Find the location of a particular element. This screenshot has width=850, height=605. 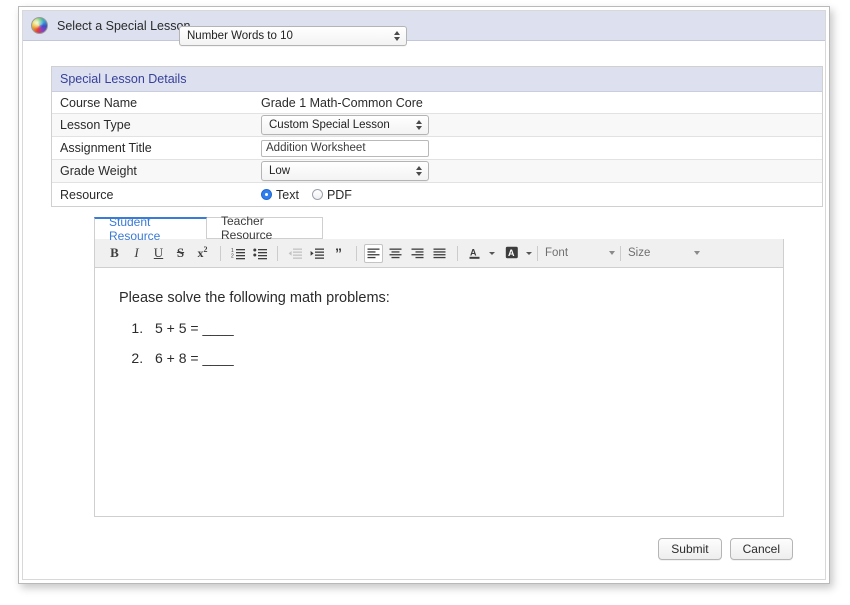

select-lesson-label: Select a Special Lesson is located at coordinates (124, 25).